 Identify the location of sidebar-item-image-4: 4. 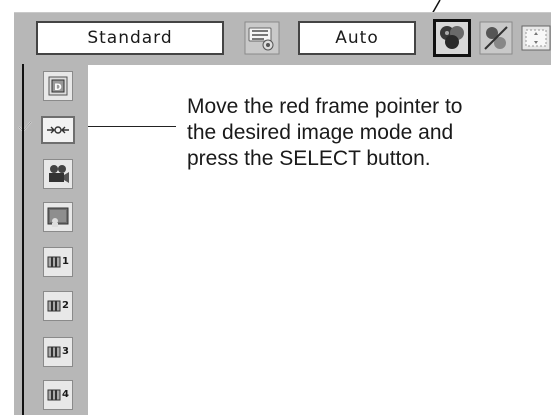
(58, 395).